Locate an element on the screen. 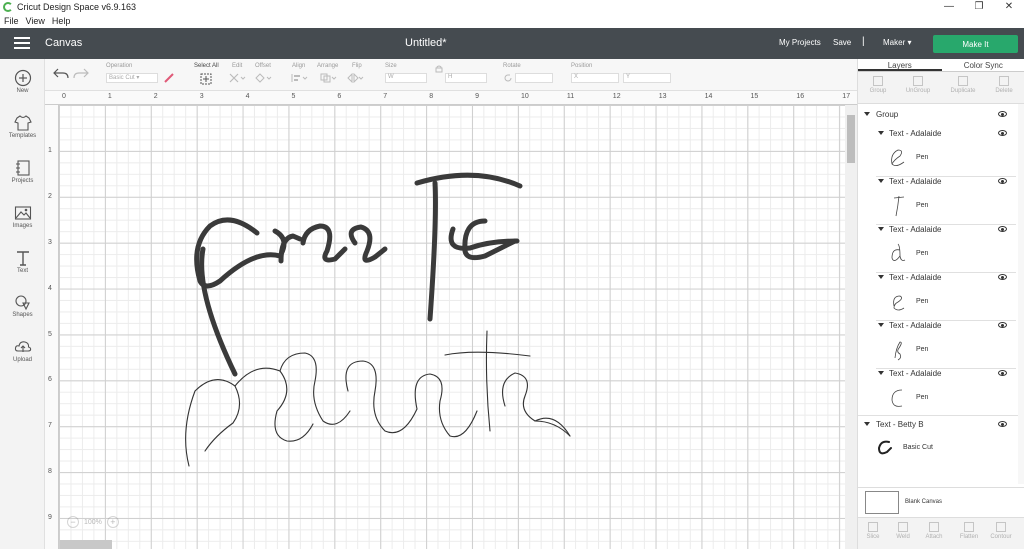 The image size is (1024, 549). my-projects-link: My Projects is located at coordinates (800, 42).